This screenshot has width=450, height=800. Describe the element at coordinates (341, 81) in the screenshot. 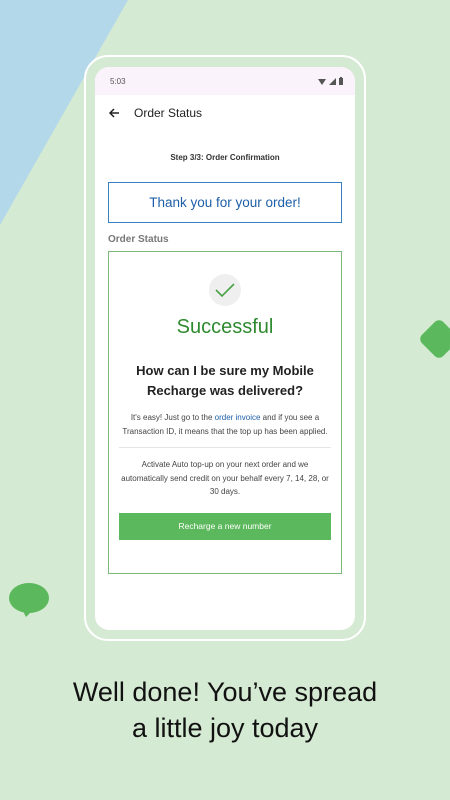

I see `battery-icon` at that location.